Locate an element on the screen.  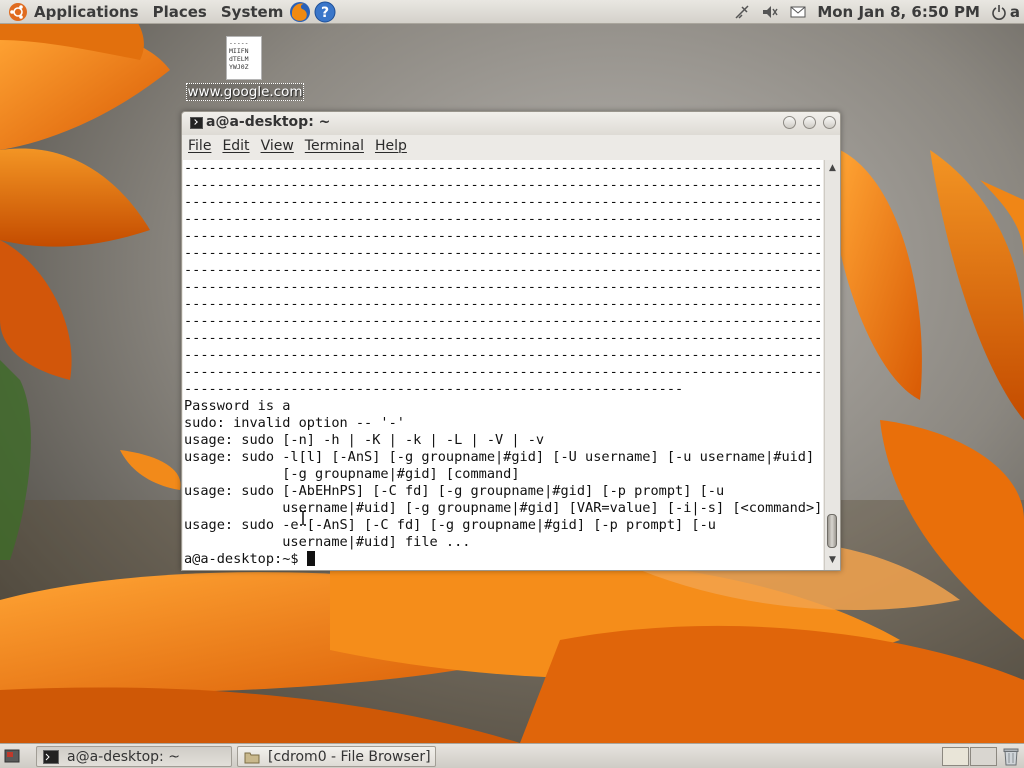
session-user-label: a is located at coordinates (1015, 12).